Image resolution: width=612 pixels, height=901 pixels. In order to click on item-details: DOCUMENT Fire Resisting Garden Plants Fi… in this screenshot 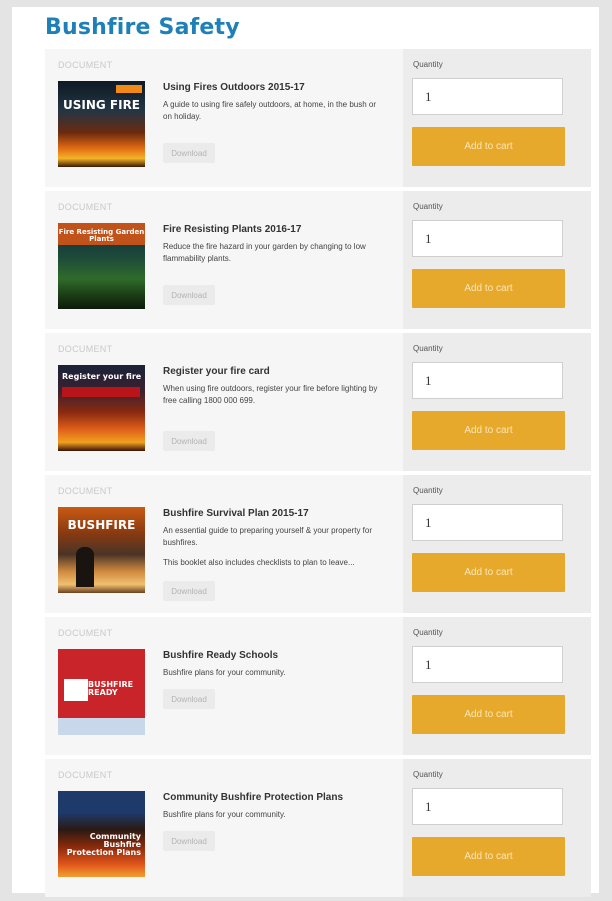, I will do `click(224, 260)`.